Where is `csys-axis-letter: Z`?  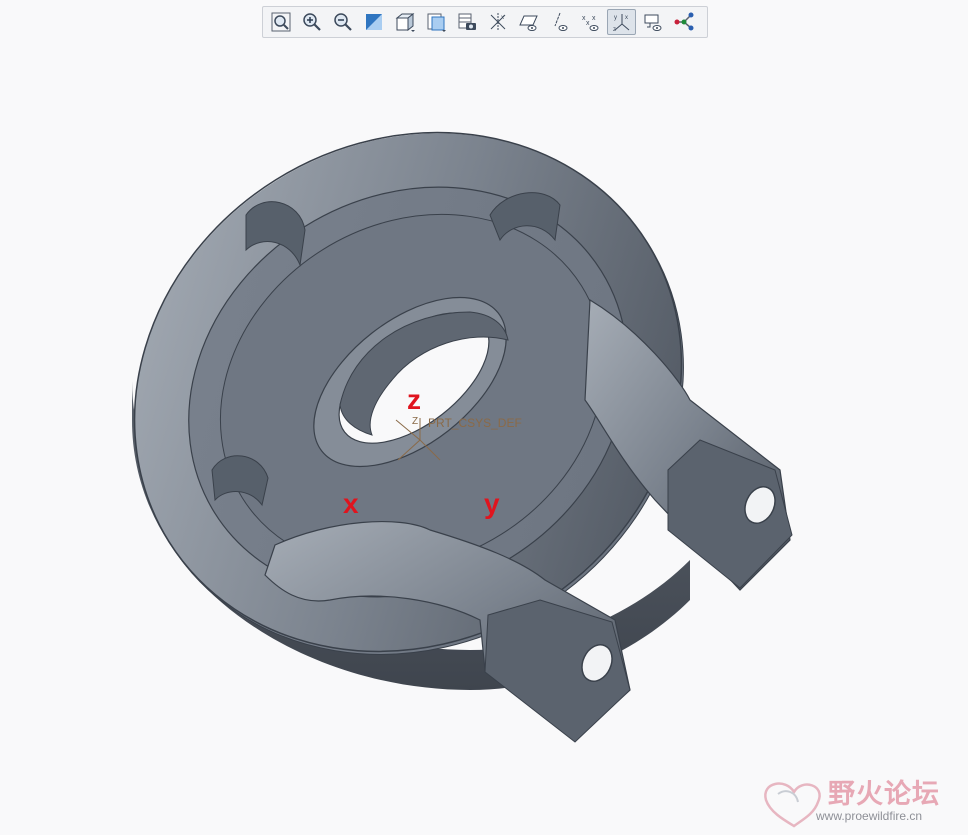 csys-axis-letter: Z is located at coordinates (415, 421).